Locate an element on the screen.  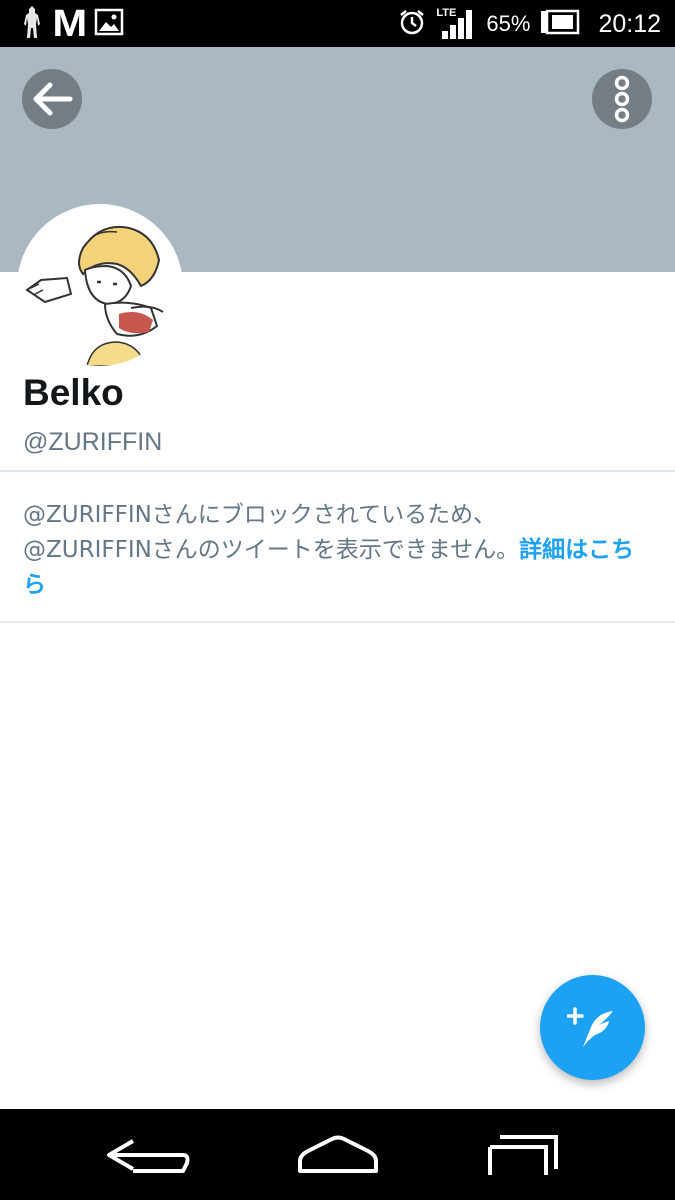
display-name: Belko is located at coordinates (73, 392).